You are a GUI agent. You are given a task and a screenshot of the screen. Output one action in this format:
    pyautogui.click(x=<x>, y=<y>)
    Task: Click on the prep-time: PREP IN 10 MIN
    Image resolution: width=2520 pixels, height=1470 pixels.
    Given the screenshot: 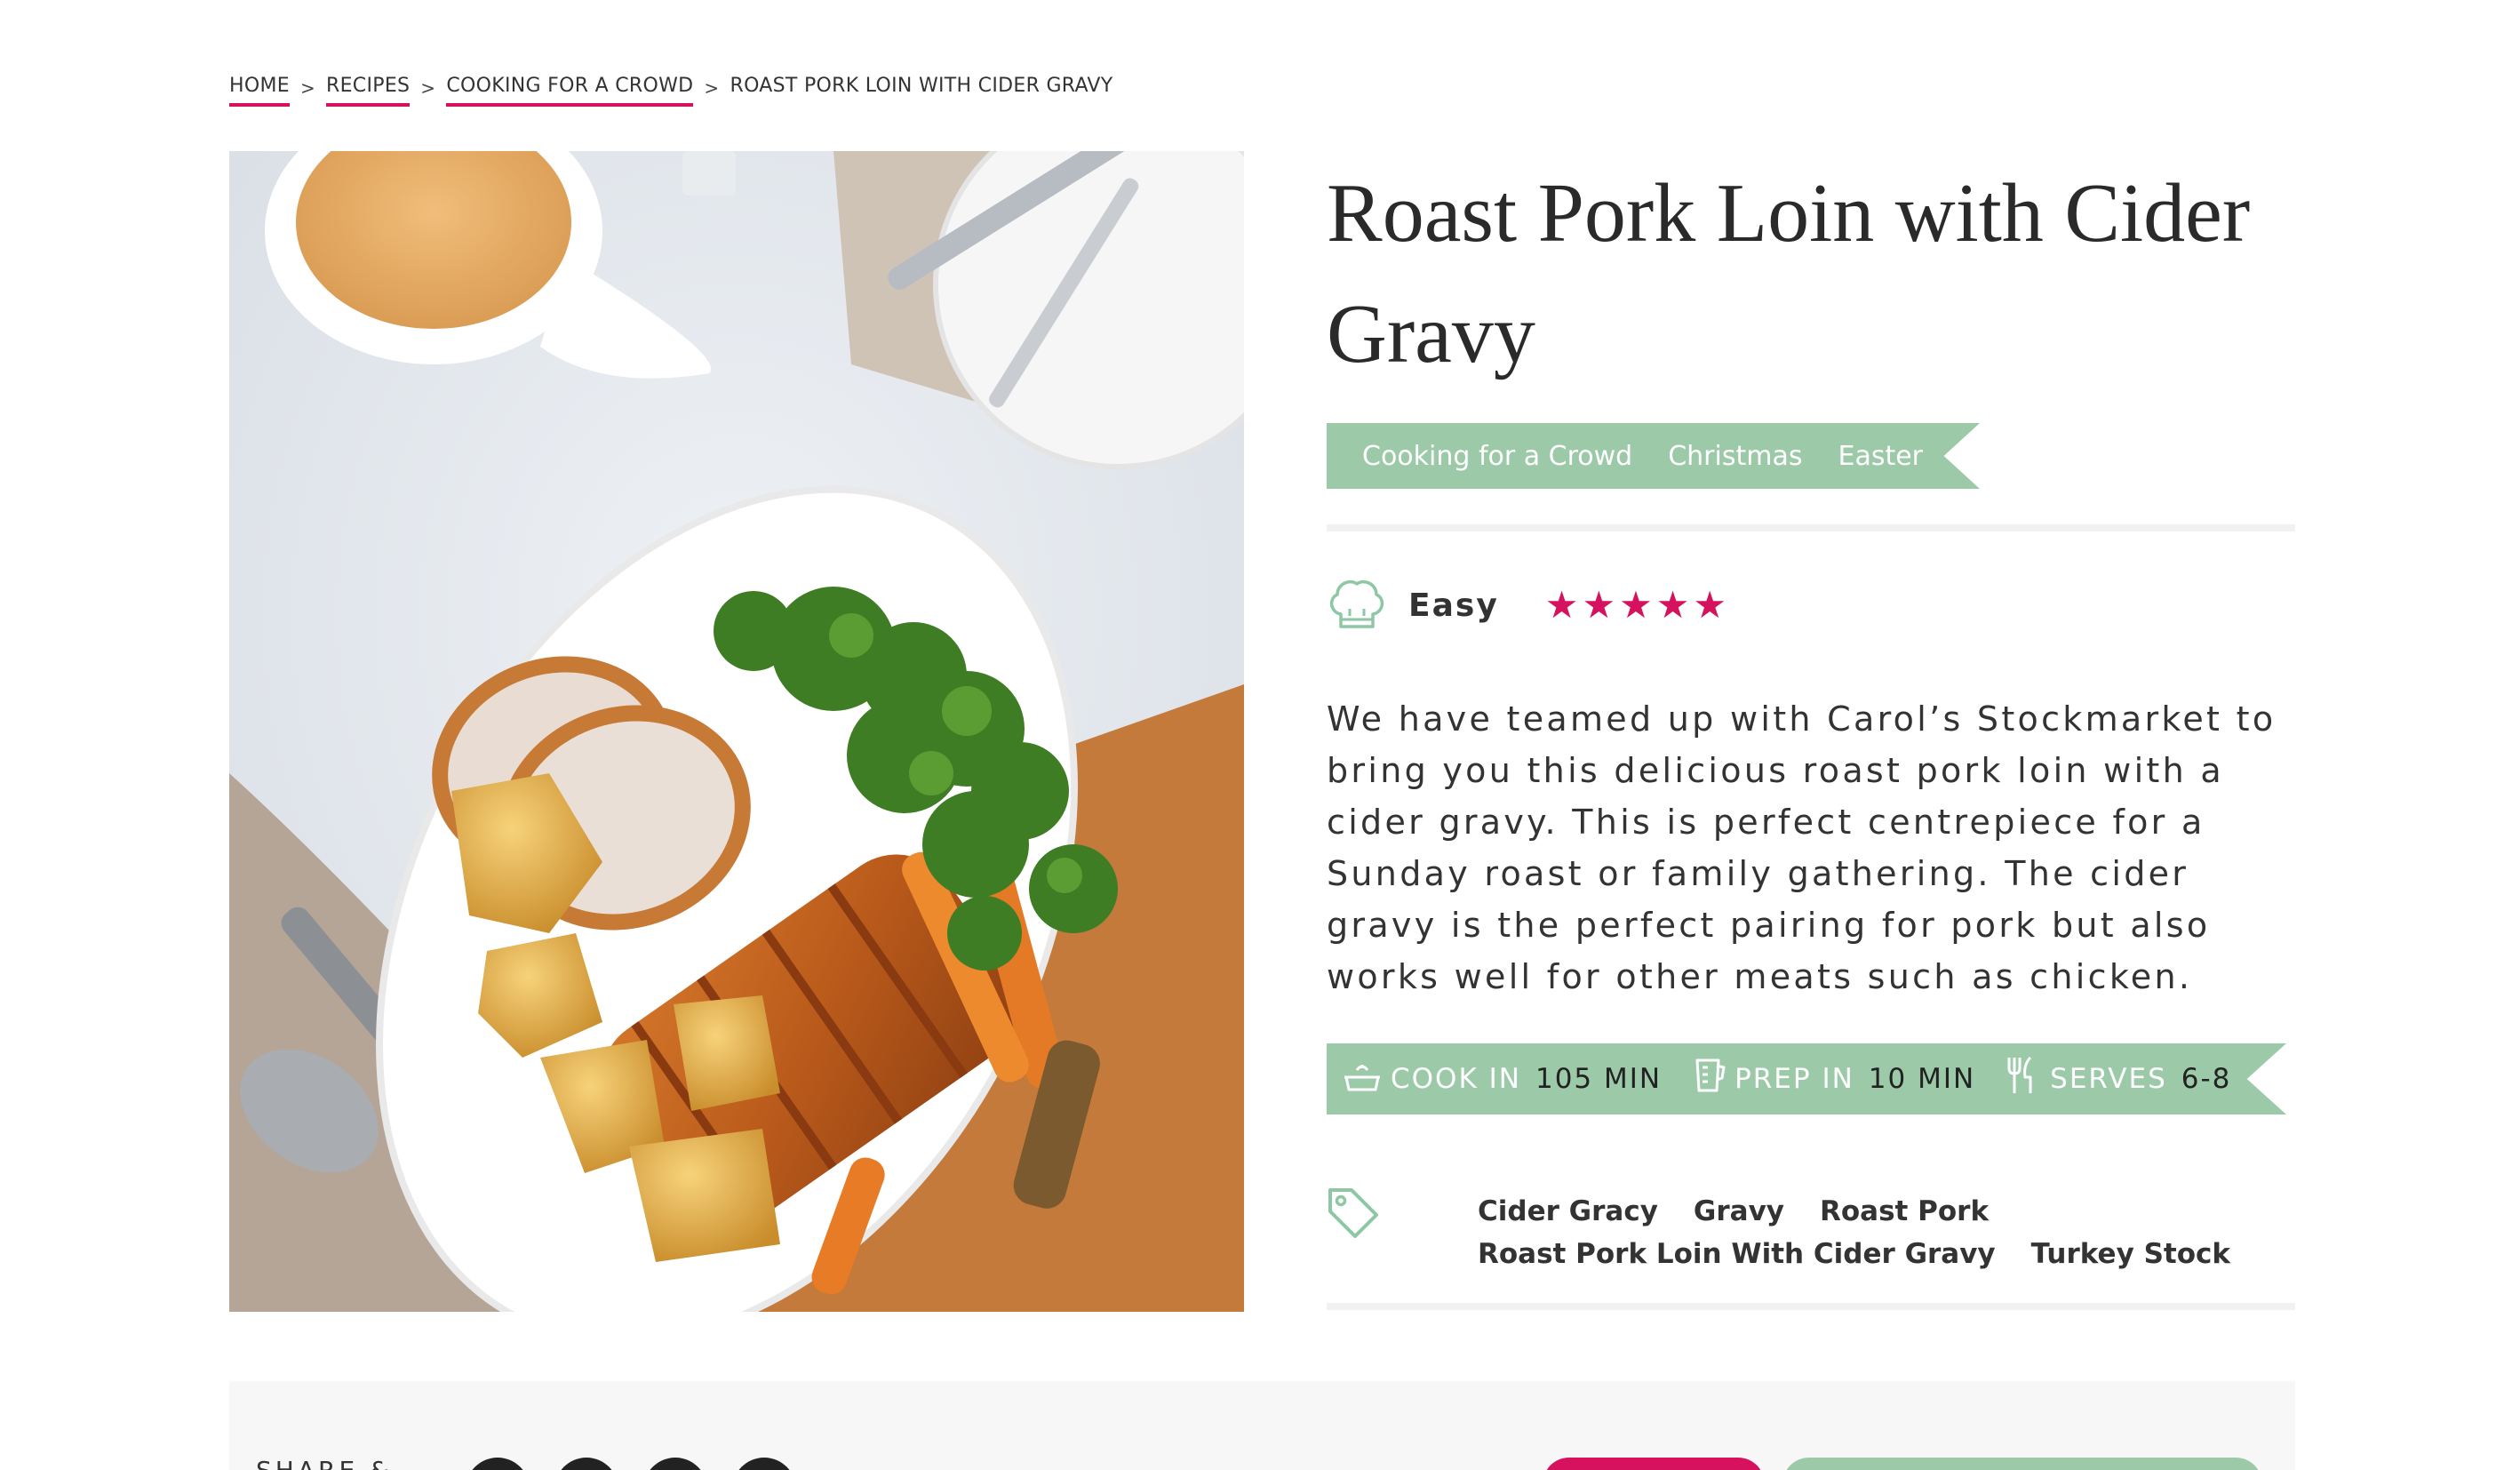 What is the action you would take?
    pyautogui.click(x=1832, y=1079)
    